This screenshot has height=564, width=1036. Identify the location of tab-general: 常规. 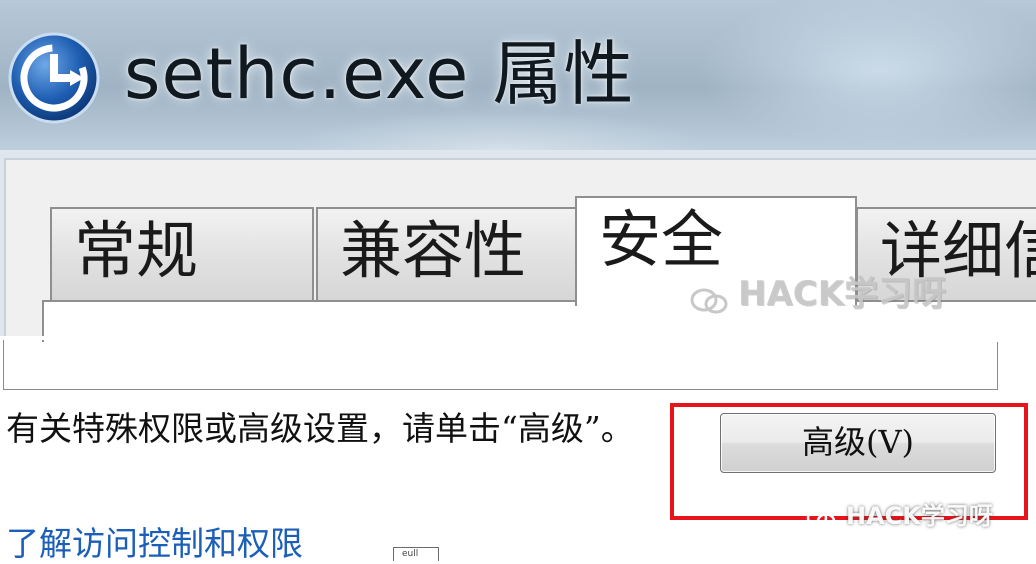
(182, 254).